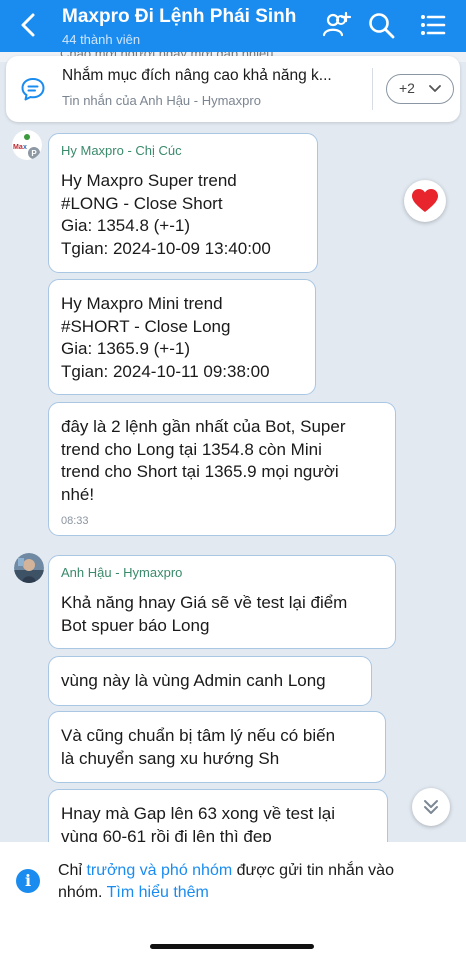 The height and width of the screenshot is (960, 466). I want to click on svg-text: Ma, so click(18, 147).